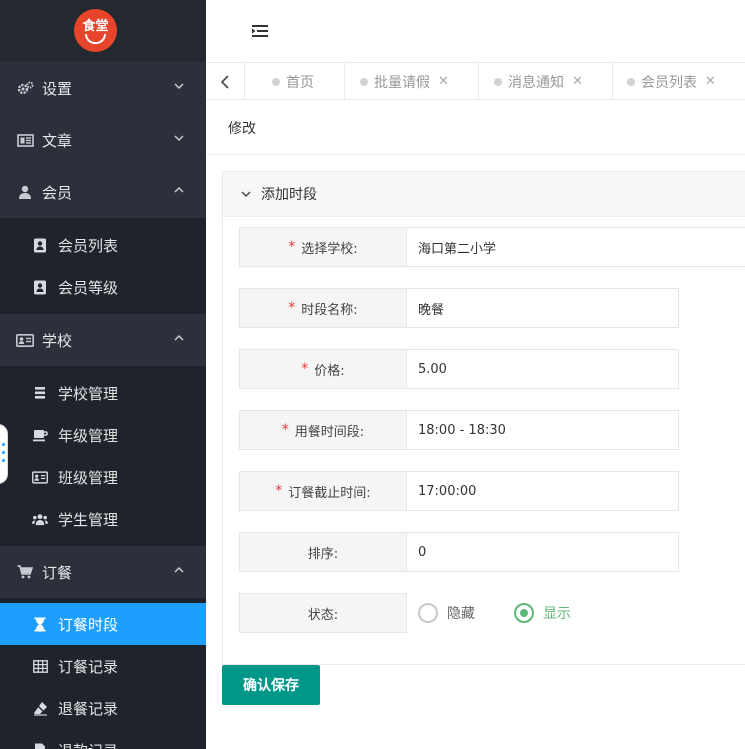 This screenshot has width=745, height=749. Describe the element at coordinates (40, 519) in the screenshot. I see `users-icon` at that location.